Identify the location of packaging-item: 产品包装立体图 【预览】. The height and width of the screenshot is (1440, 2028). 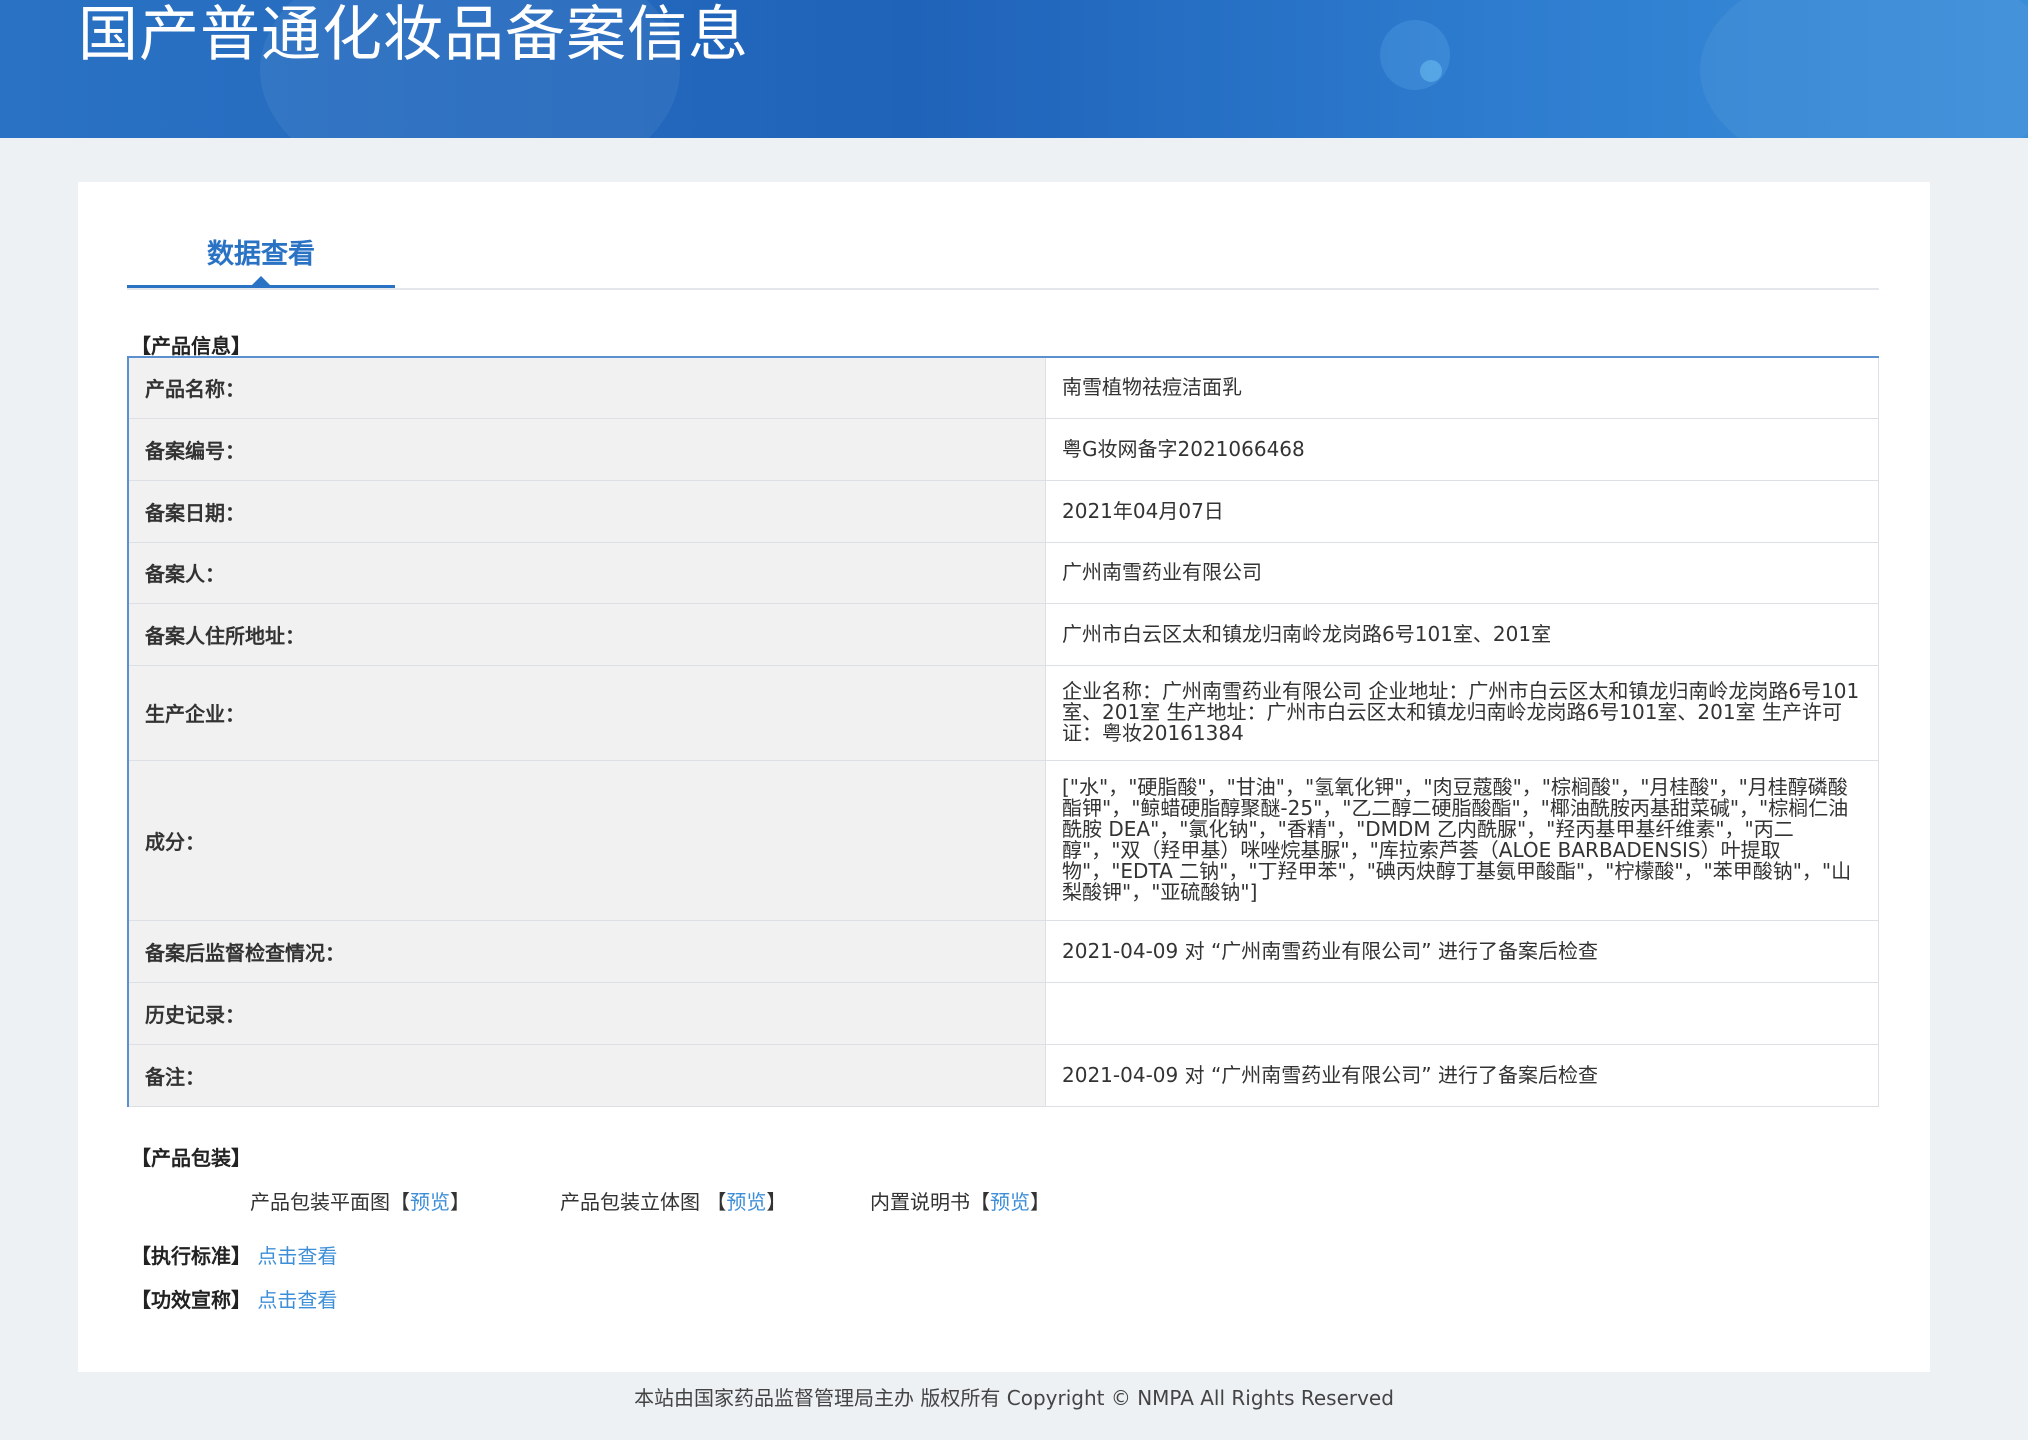
(673, 1202).